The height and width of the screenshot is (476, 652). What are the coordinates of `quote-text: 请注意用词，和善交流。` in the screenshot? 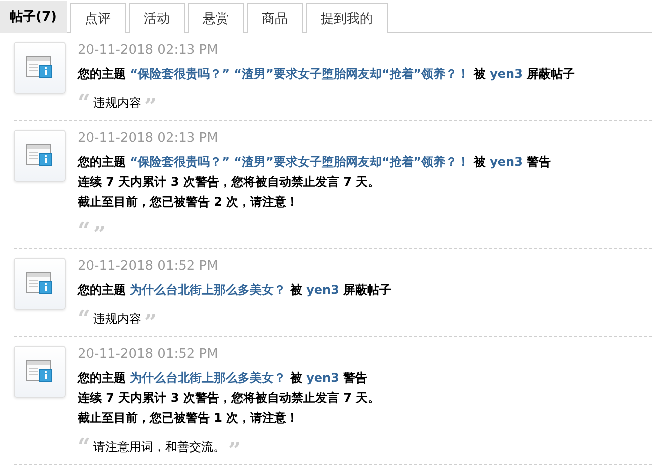 It's located at (160, 447).